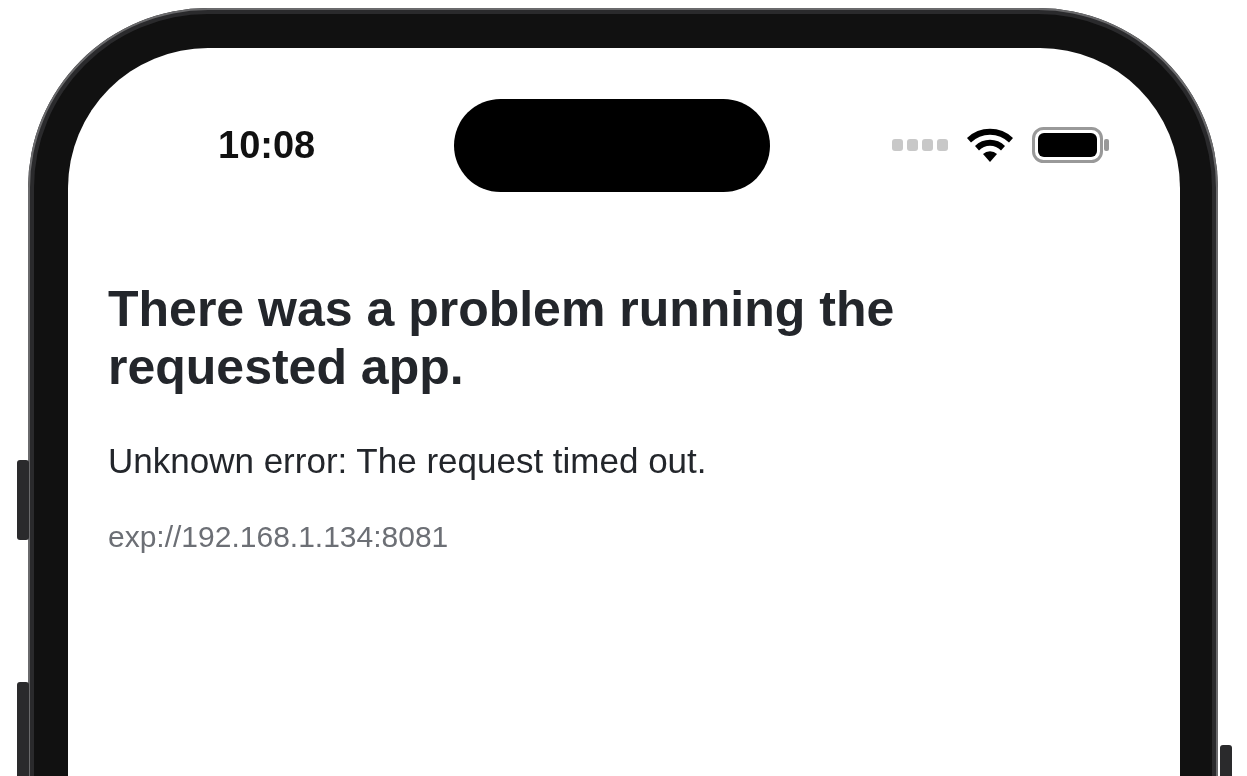 The width and height of the screenshot is (1247, 776). What do you see at coordinates (1071, 145) in the screenshot?
I see `battery-icon` at bounding box center [1071, 145].